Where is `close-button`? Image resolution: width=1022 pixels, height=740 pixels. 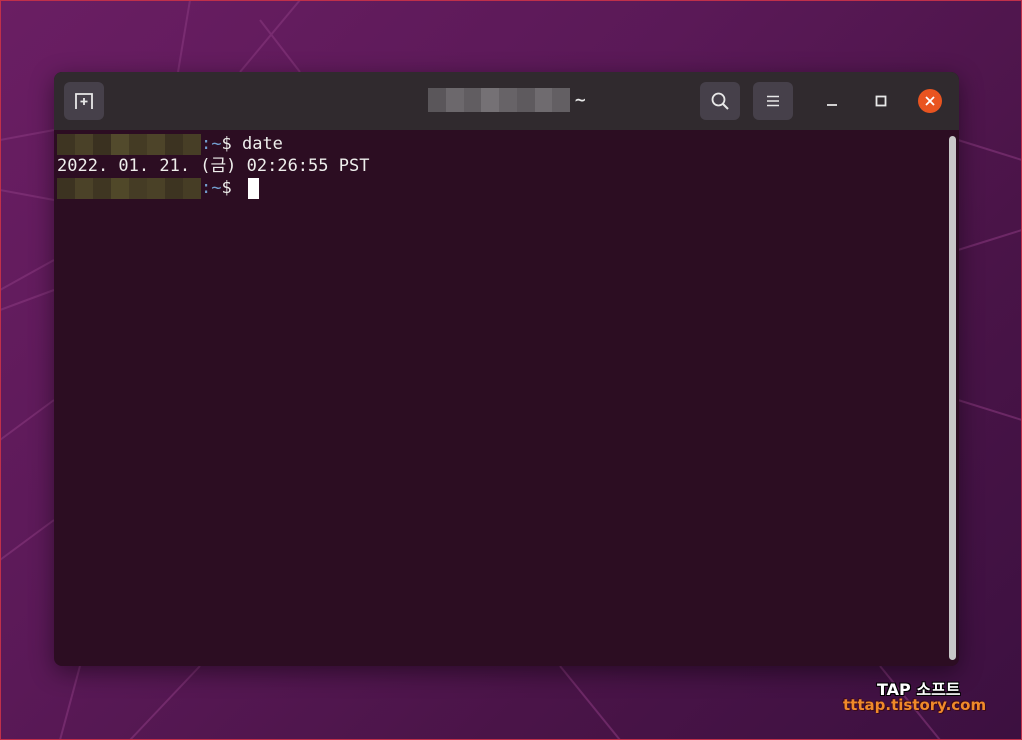
close-button is located at coordinates (930, 101).